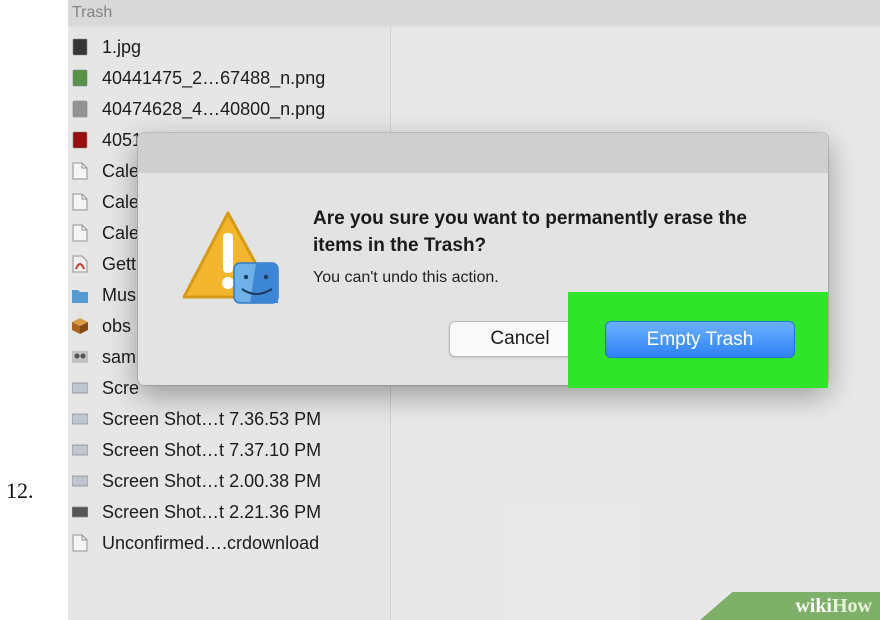 The height and width of the screenshot is (620, 880). What do you see at coordinates (406, 277) in the screenshot?
I see `dialog-message: You can't undo this action.` at bounding box center [406, 277].